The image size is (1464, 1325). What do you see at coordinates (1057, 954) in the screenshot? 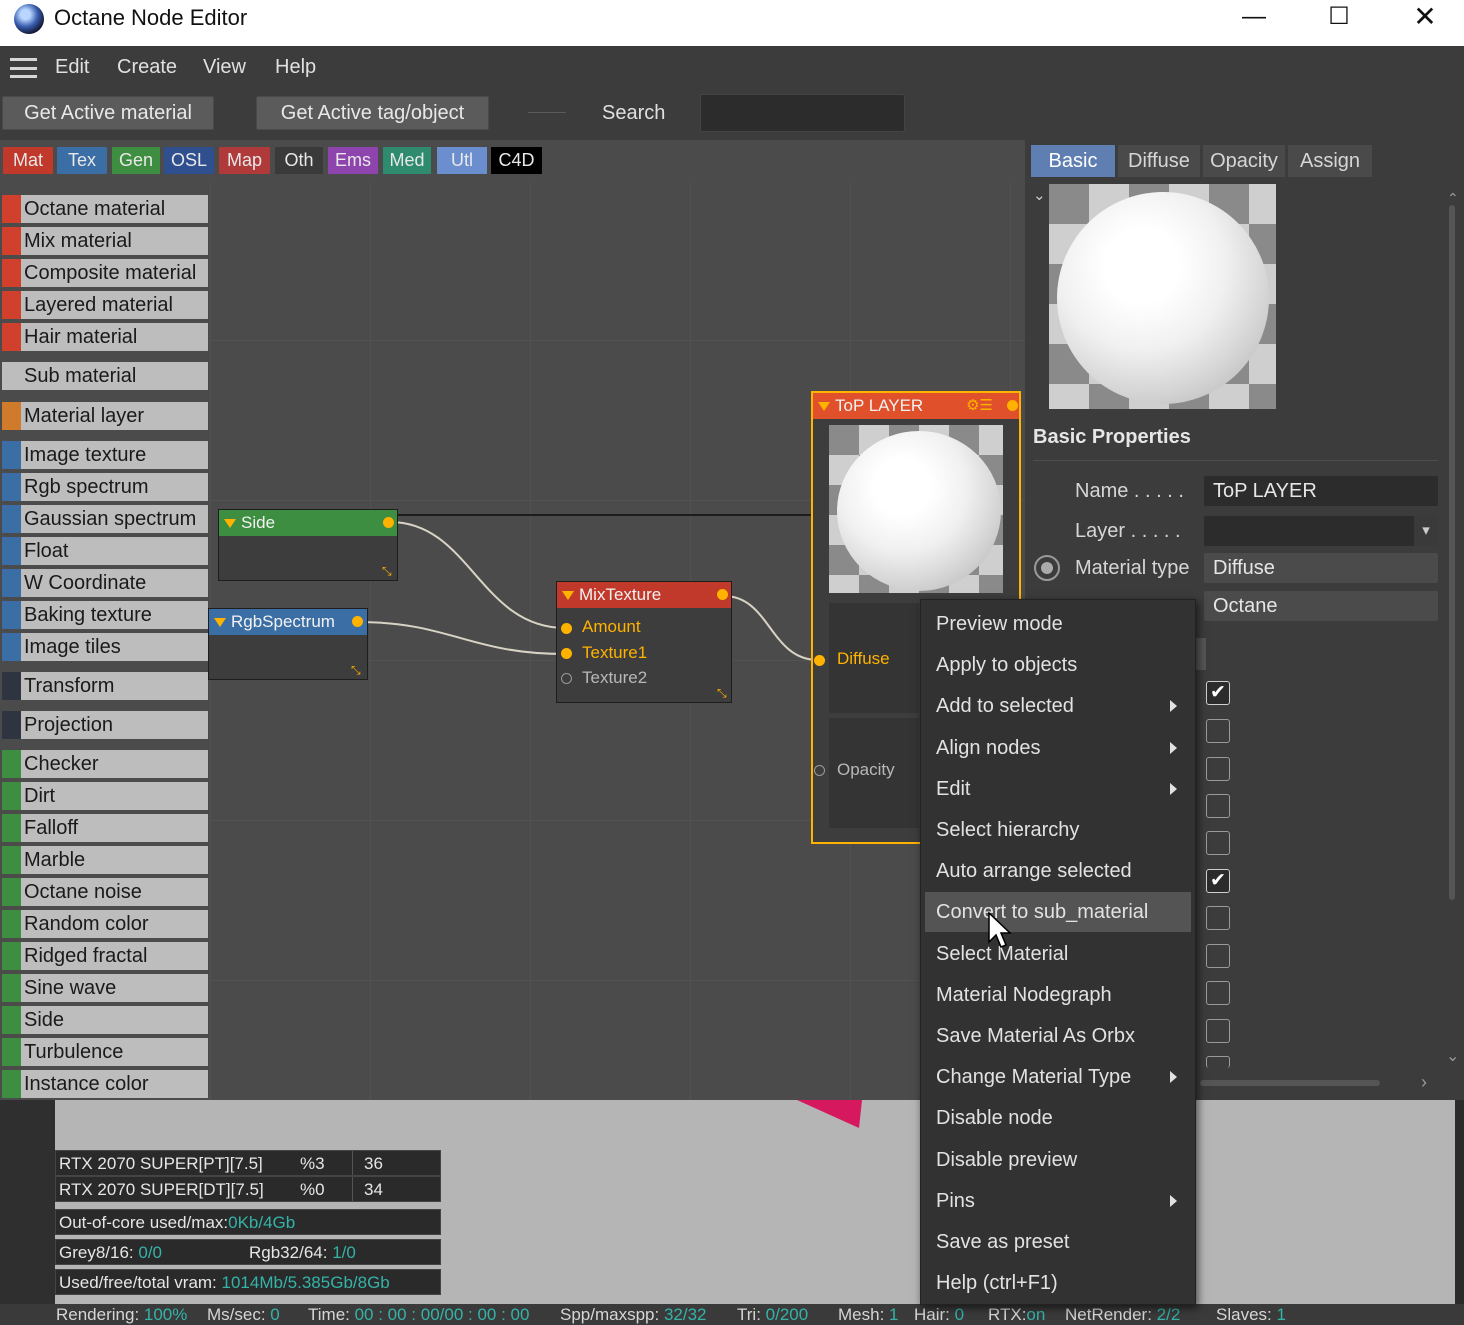
I see `context-menu-item-select-material: Select Material` at bounding box center [1057, 954].